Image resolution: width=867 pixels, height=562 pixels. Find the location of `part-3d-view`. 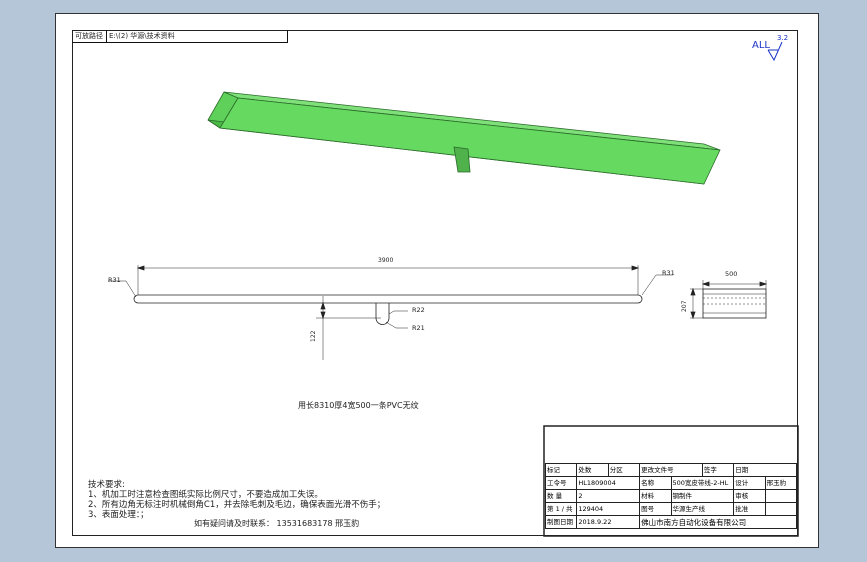

part-3d-view is located at coordinates (464, 138).